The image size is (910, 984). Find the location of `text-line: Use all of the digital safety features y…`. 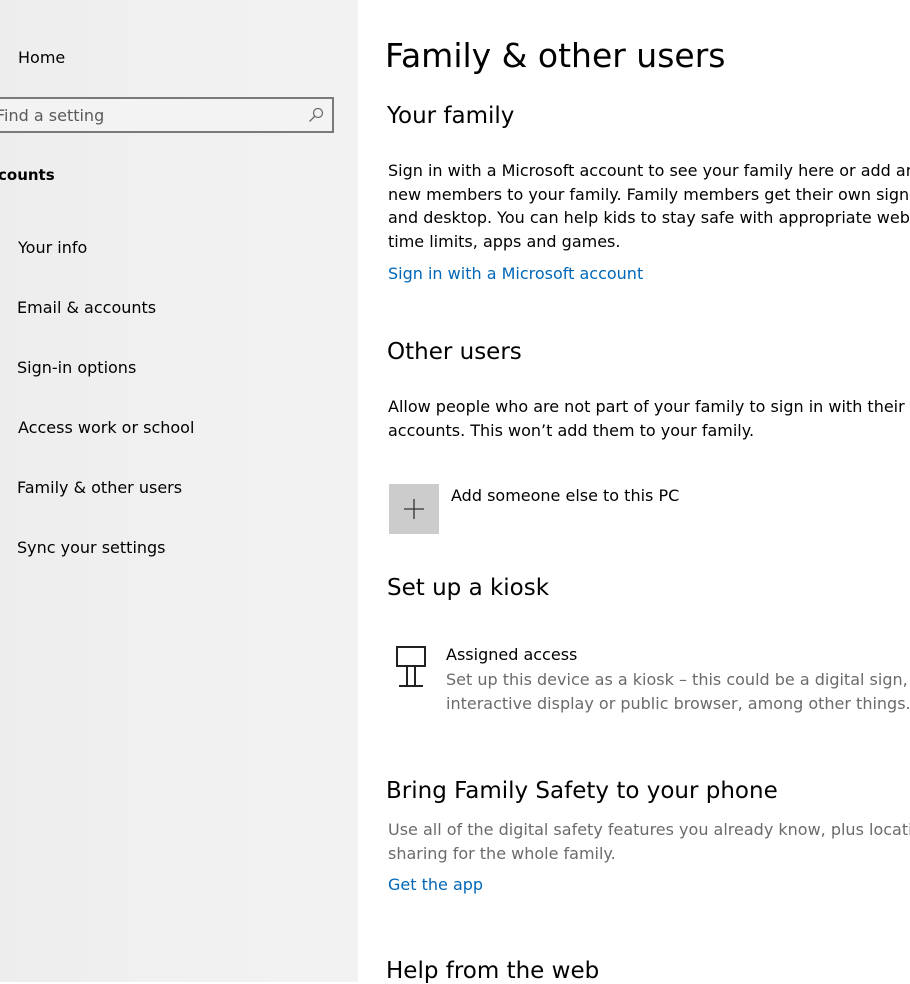

text-line: Use all of the digital safety features y… is located at coordinates (649, 829).